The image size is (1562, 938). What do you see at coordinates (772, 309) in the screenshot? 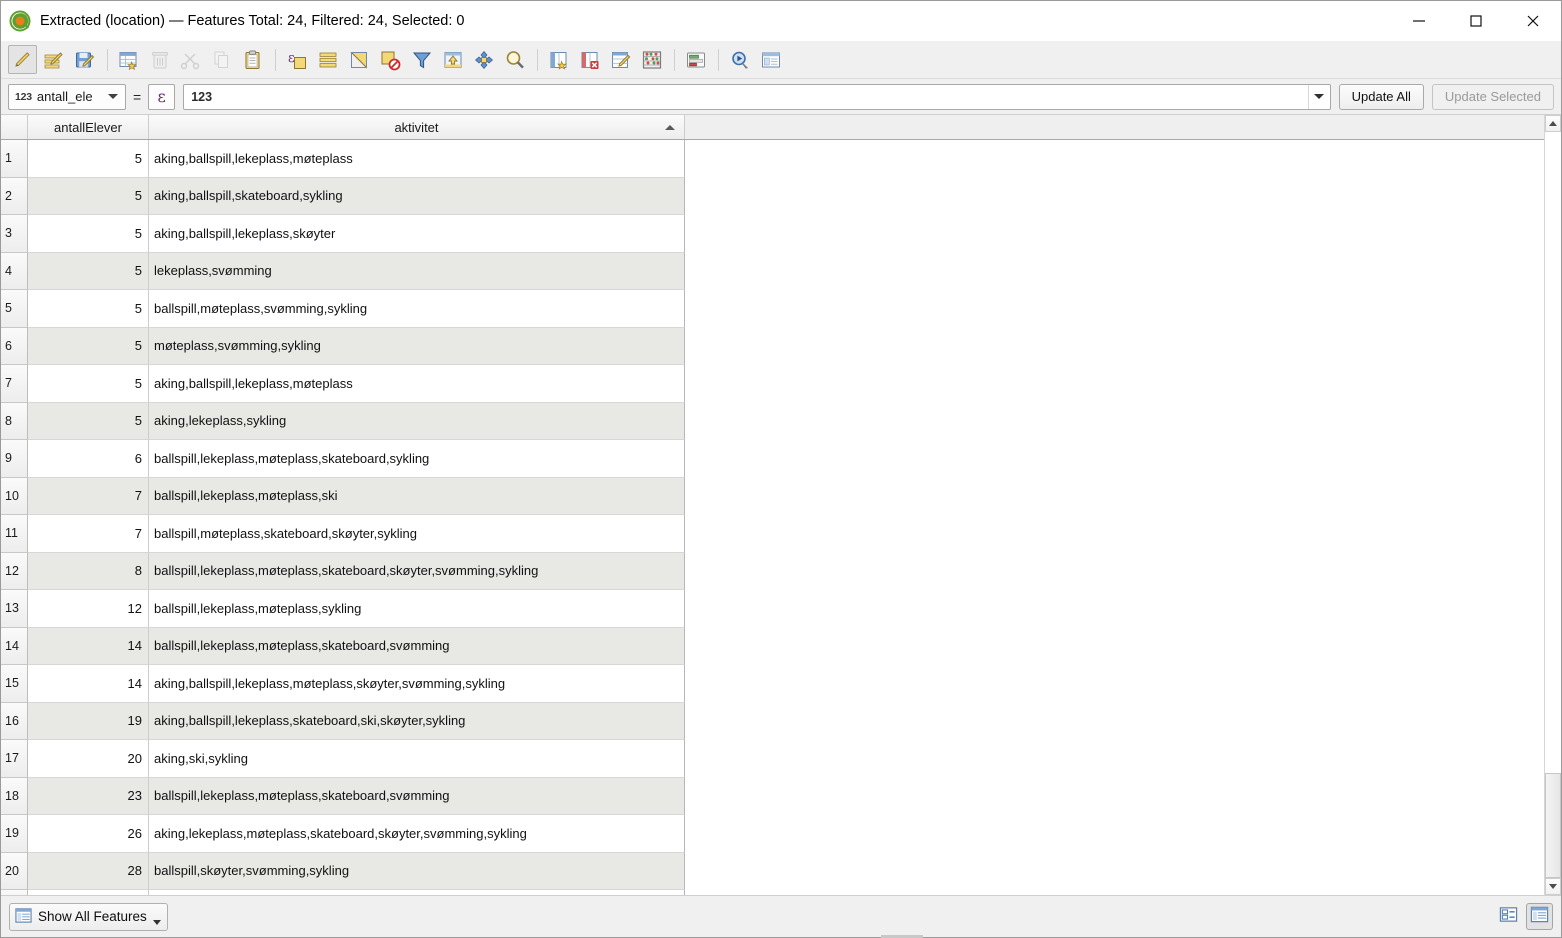
I see `table-row: 5 5 ballspill,møteplass,svømming,sykling` at bounding box center [772, 309].